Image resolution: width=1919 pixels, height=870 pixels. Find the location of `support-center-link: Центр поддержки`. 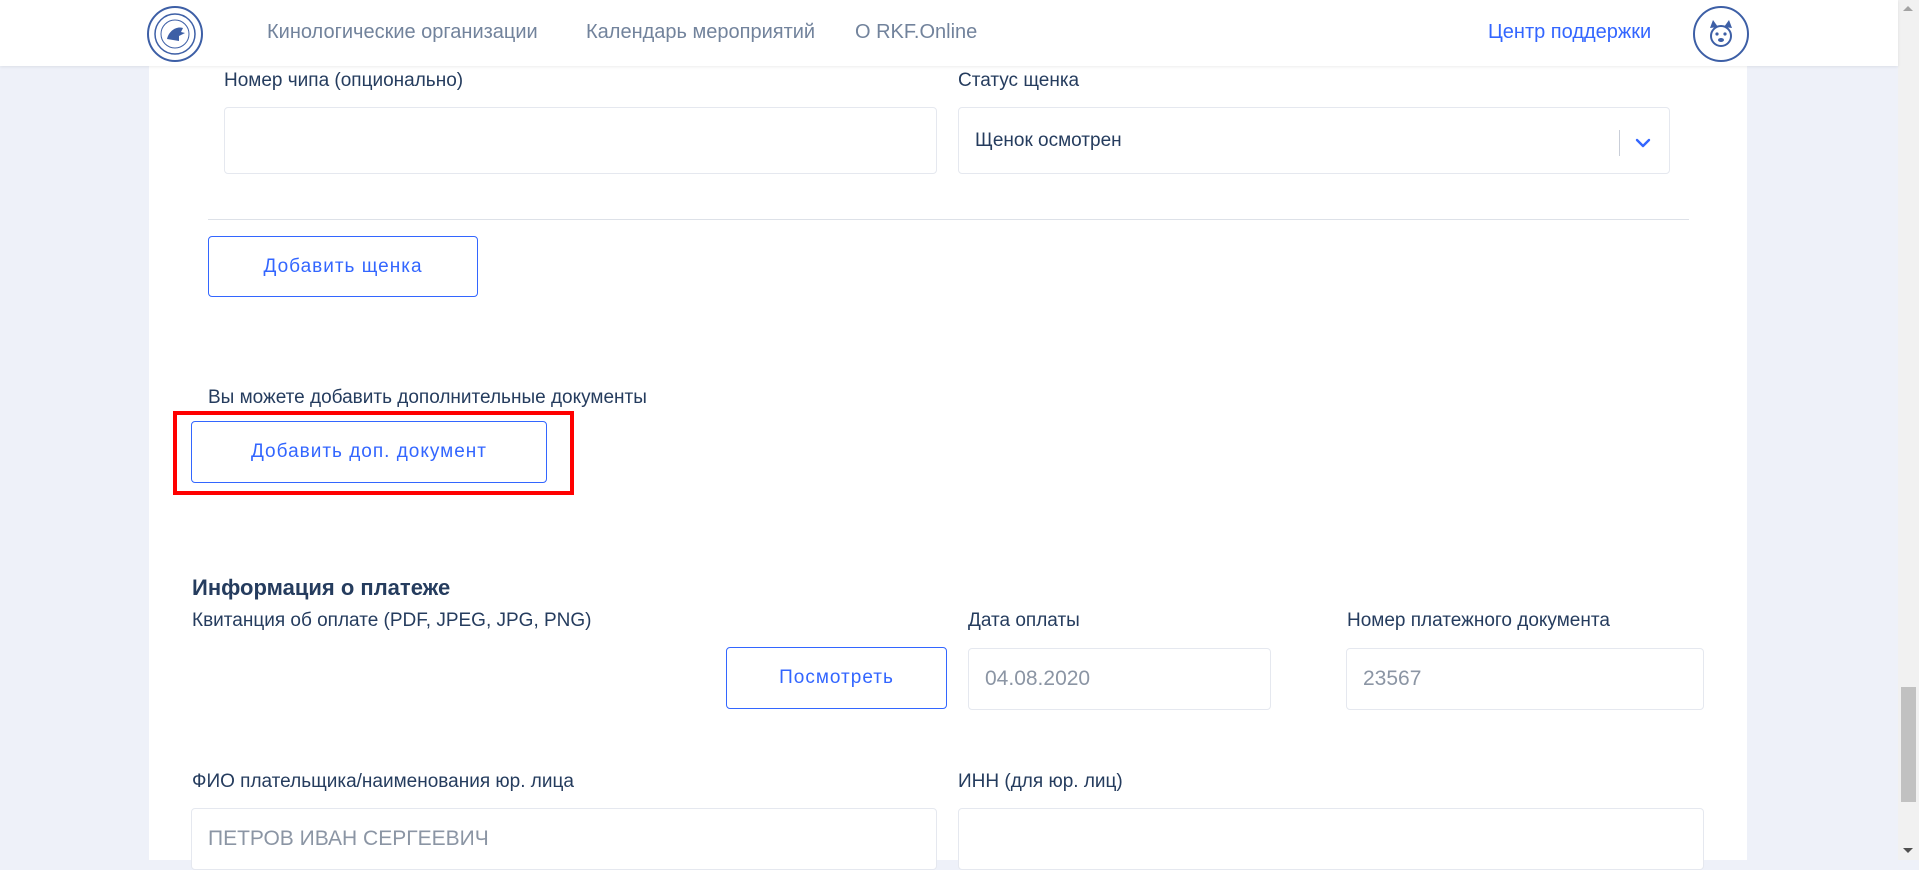

support-center-link: Центр поддержки is located at coordinates (1569, 32).